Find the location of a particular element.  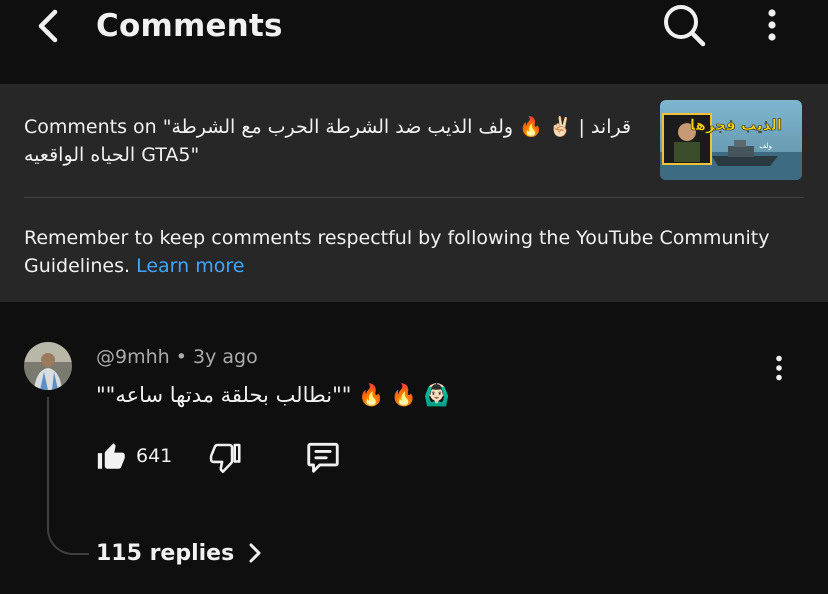

comment-author: @9mhh is located at coordinates (133, 357).